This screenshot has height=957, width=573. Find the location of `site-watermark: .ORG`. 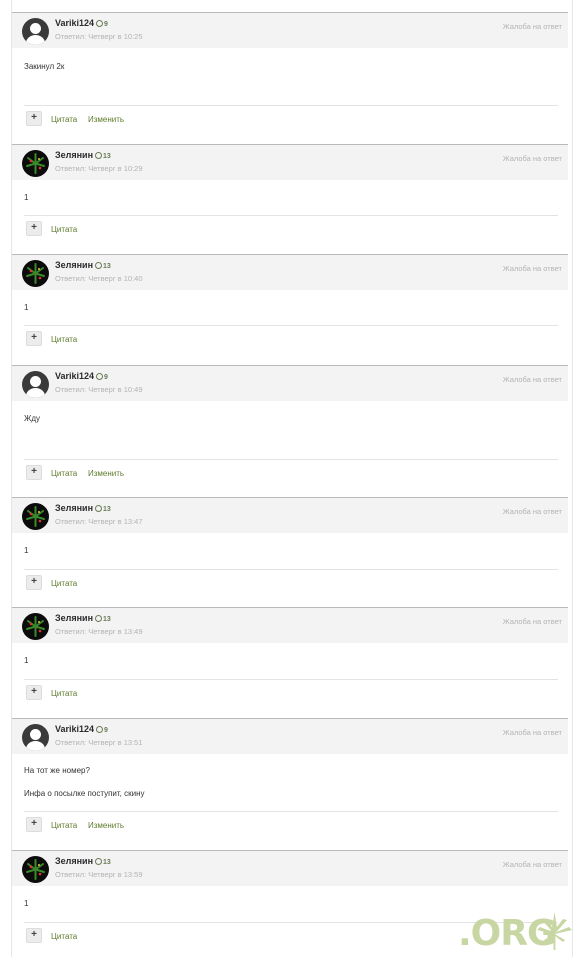

site-watermark: .ORG is located at coordinates (515, 932).